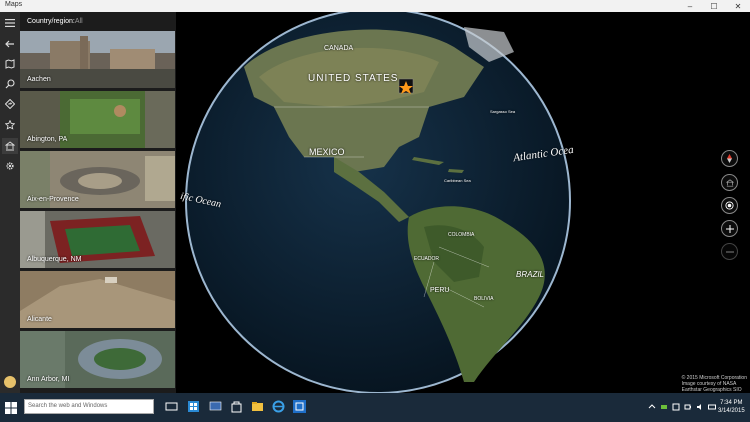  What do you see at coordinates (10, 202) in the screenshot?
I see `nav-rail` at bounding box center [10, 202].